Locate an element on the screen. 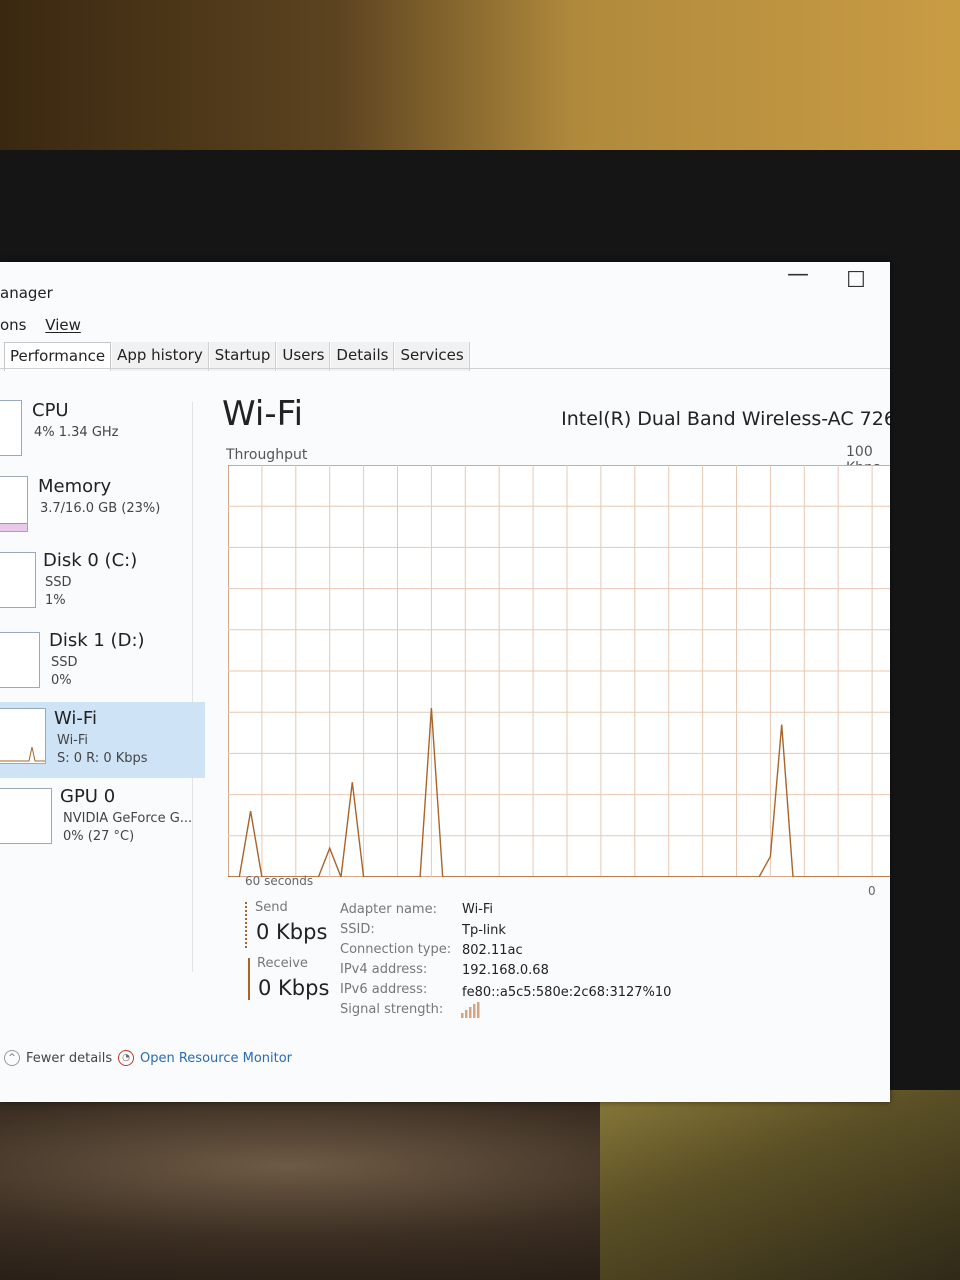 This screenshot has width=960, height=1280. graph-min-label: 0 is located at coordinates (872, 891).